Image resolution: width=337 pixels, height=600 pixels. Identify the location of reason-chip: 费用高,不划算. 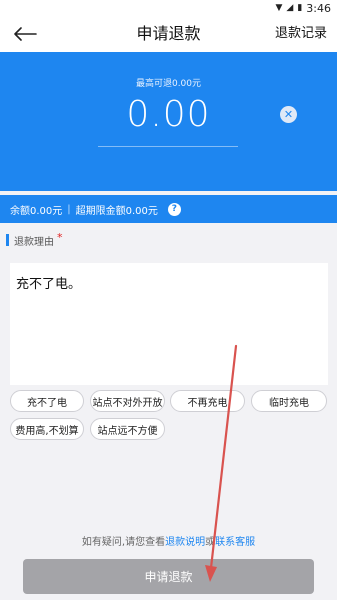
(47, 429).